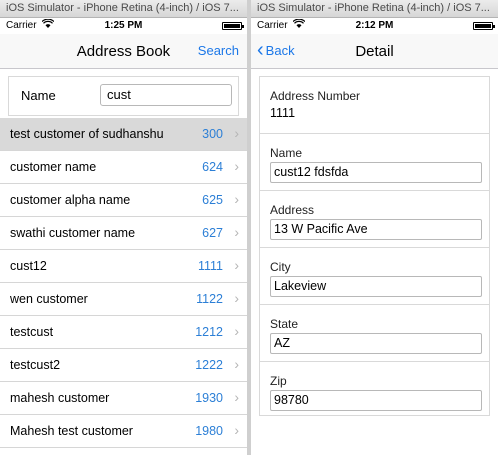 The image size is (498, 455). I want to click on name-search-label: Name, so click(38, 95).